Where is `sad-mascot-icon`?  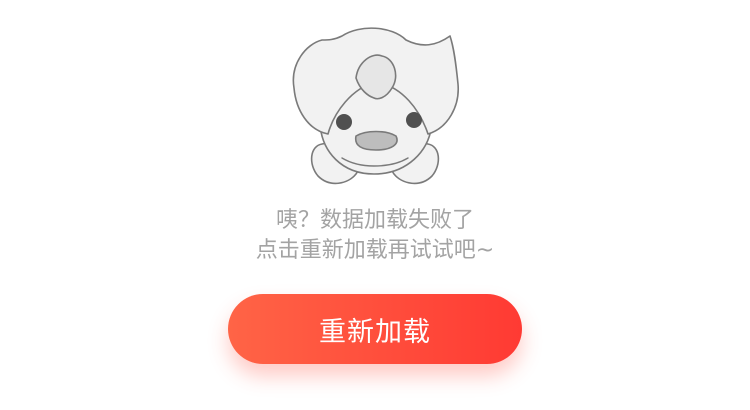
sad-mascot-icon is located at coordinates (375, 106).